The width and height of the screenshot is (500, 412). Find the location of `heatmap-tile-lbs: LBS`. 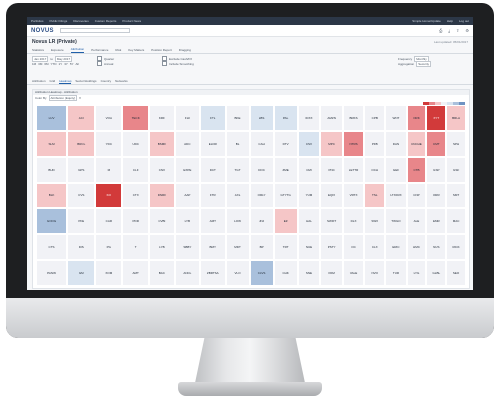

heatmap-tile-lbs: LBS is located at coordinates (261, 118).